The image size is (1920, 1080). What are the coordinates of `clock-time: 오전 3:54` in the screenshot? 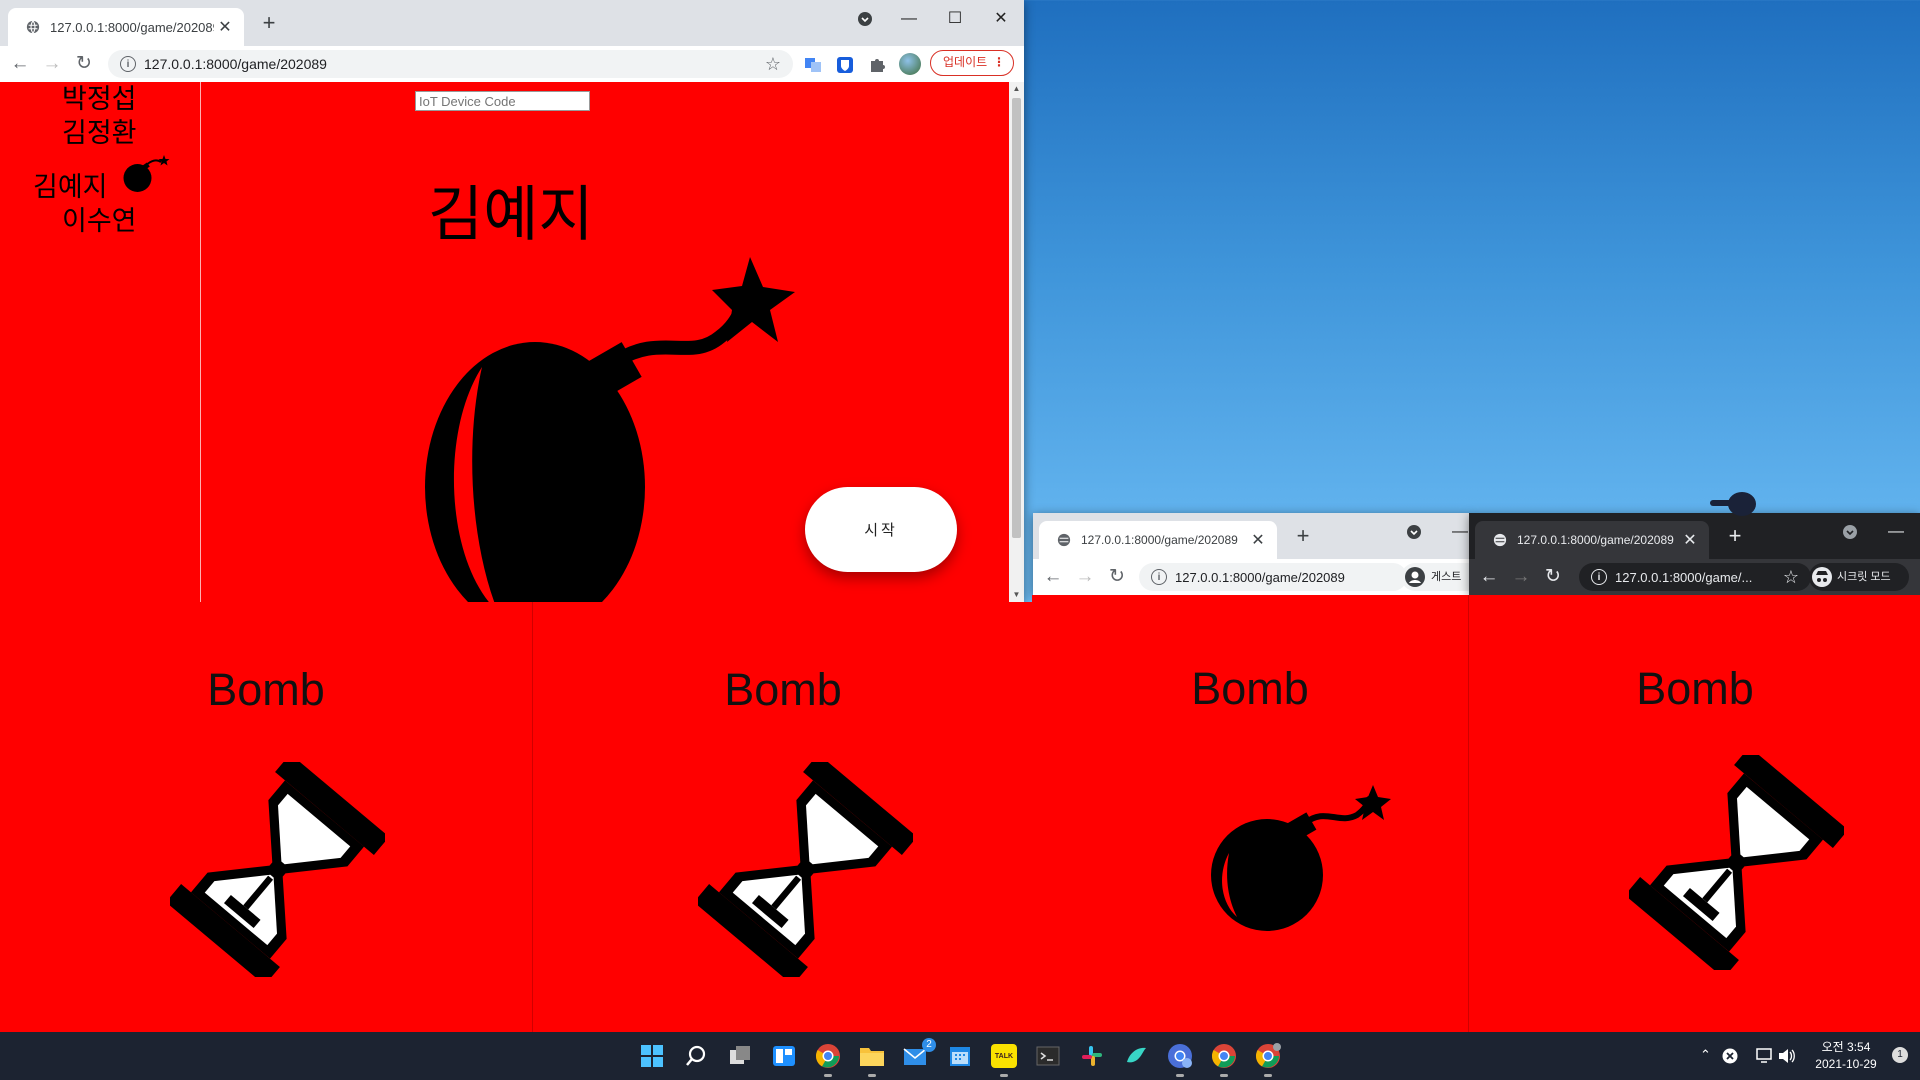 It's located at (1846, 1047).